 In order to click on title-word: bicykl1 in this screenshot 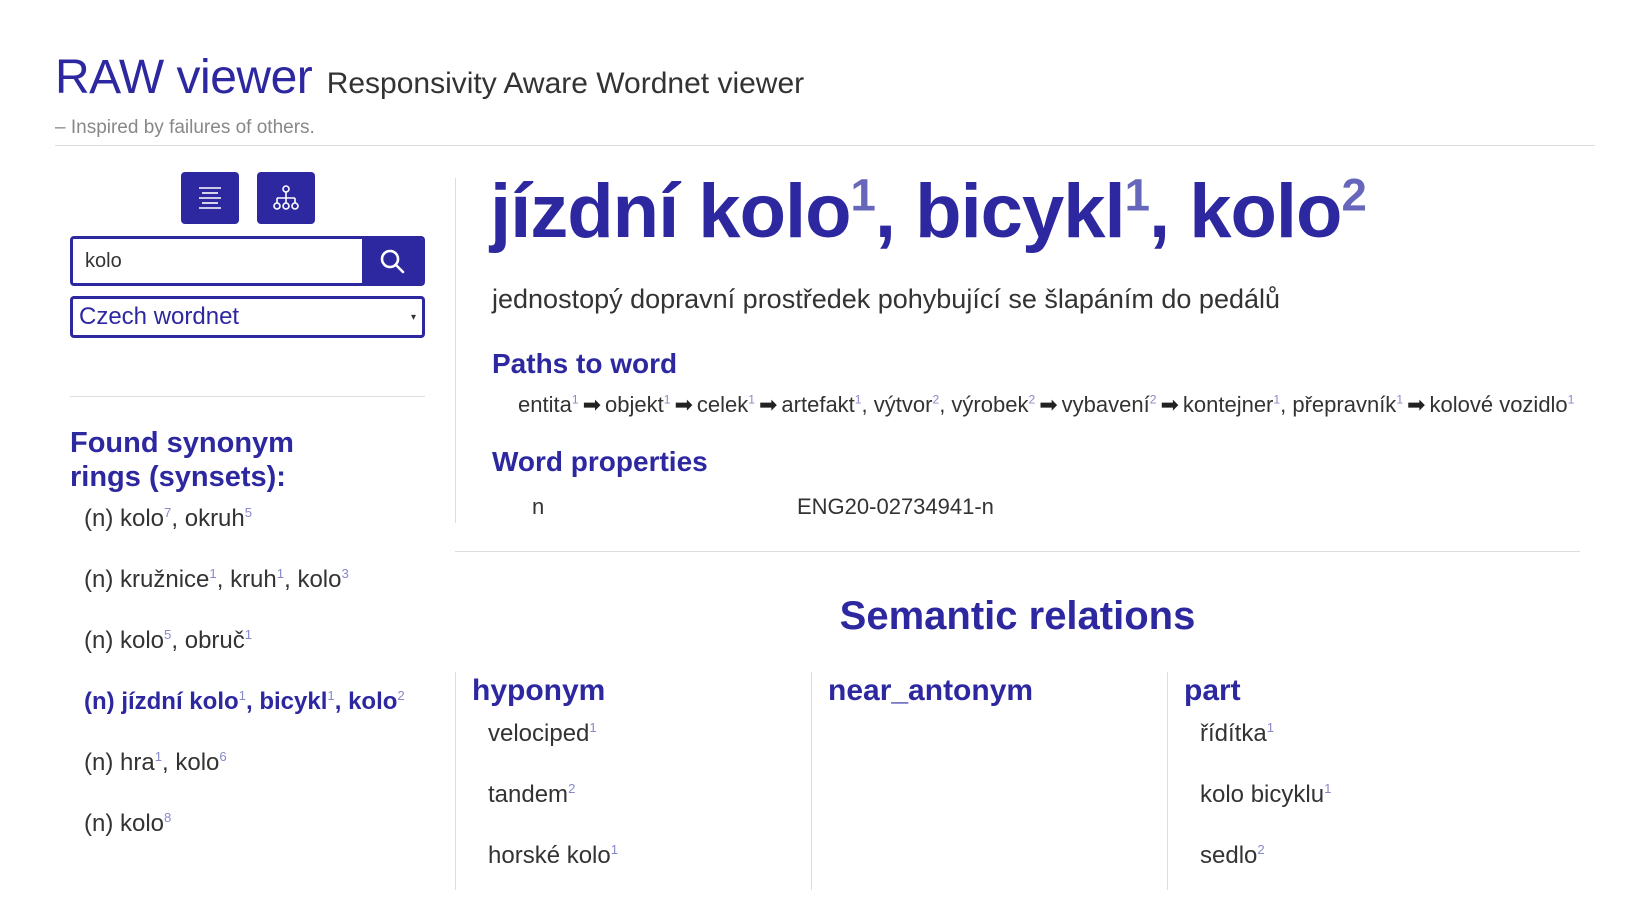, I will do `click(1032, 211)`.